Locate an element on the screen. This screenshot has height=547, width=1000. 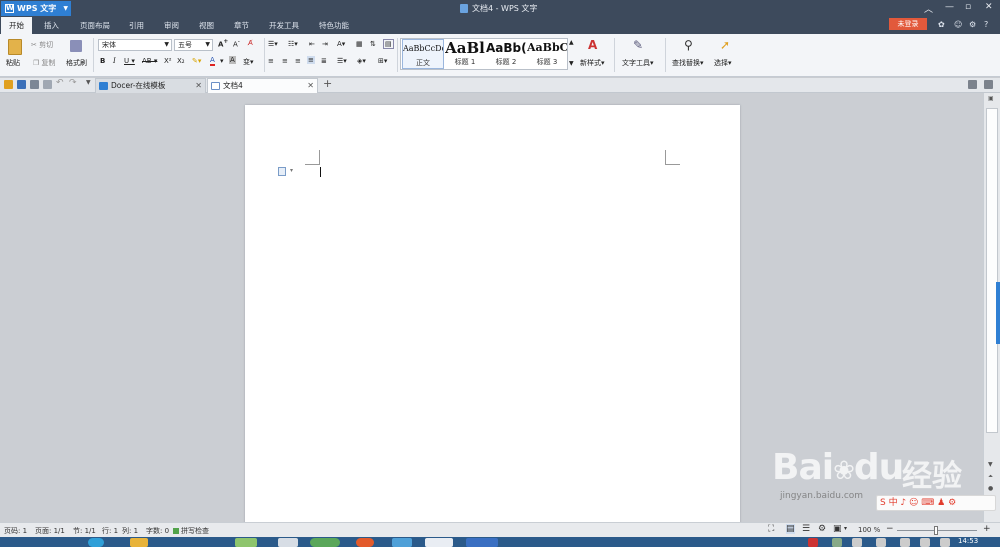
page-view-icon: ▤ is located at coordinates (790, 529).